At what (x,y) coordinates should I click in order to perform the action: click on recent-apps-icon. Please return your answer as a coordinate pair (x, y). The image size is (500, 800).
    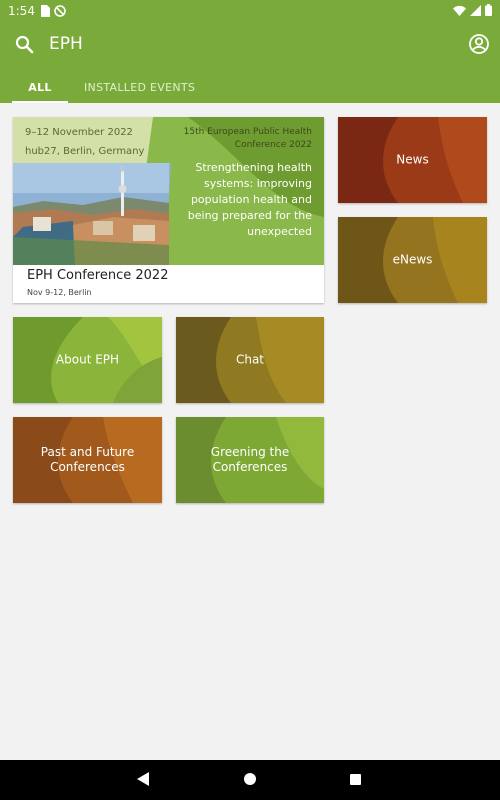
    Looking at the image, I should click on (355, 779).